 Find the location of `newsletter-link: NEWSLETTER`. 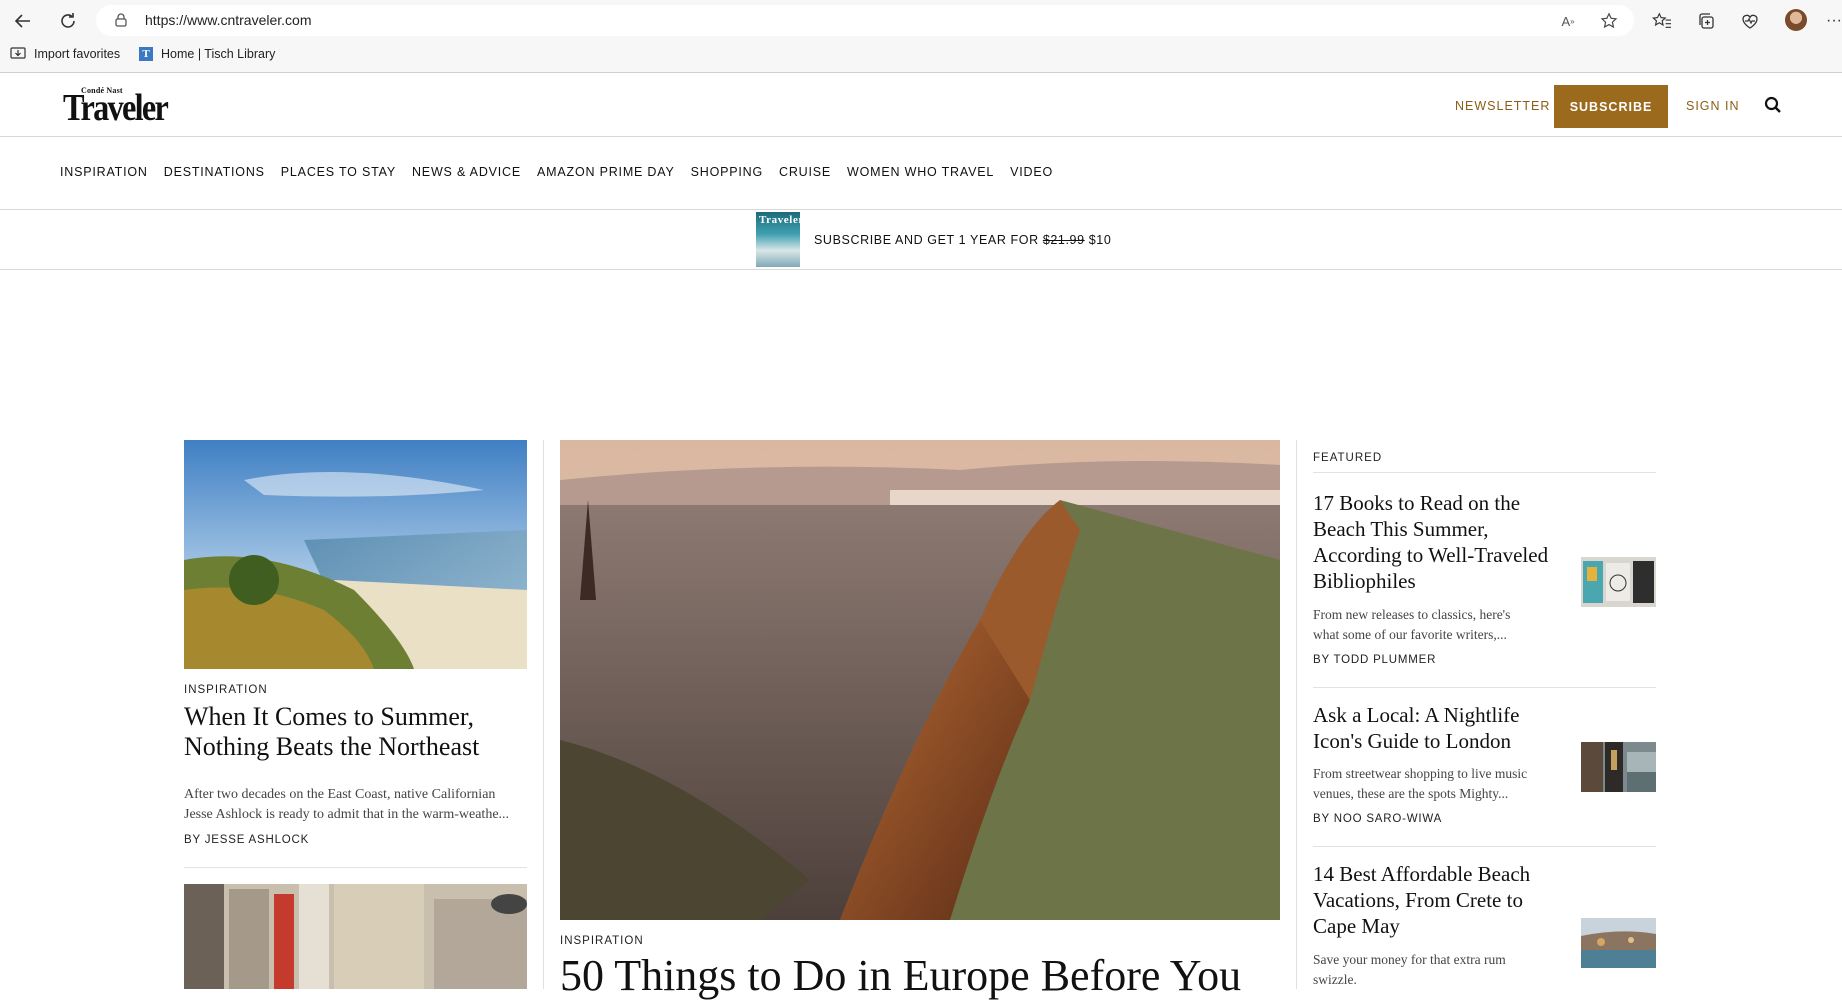

newsletter-link: NEWSLETTER is located at coordinates (1502, 106).